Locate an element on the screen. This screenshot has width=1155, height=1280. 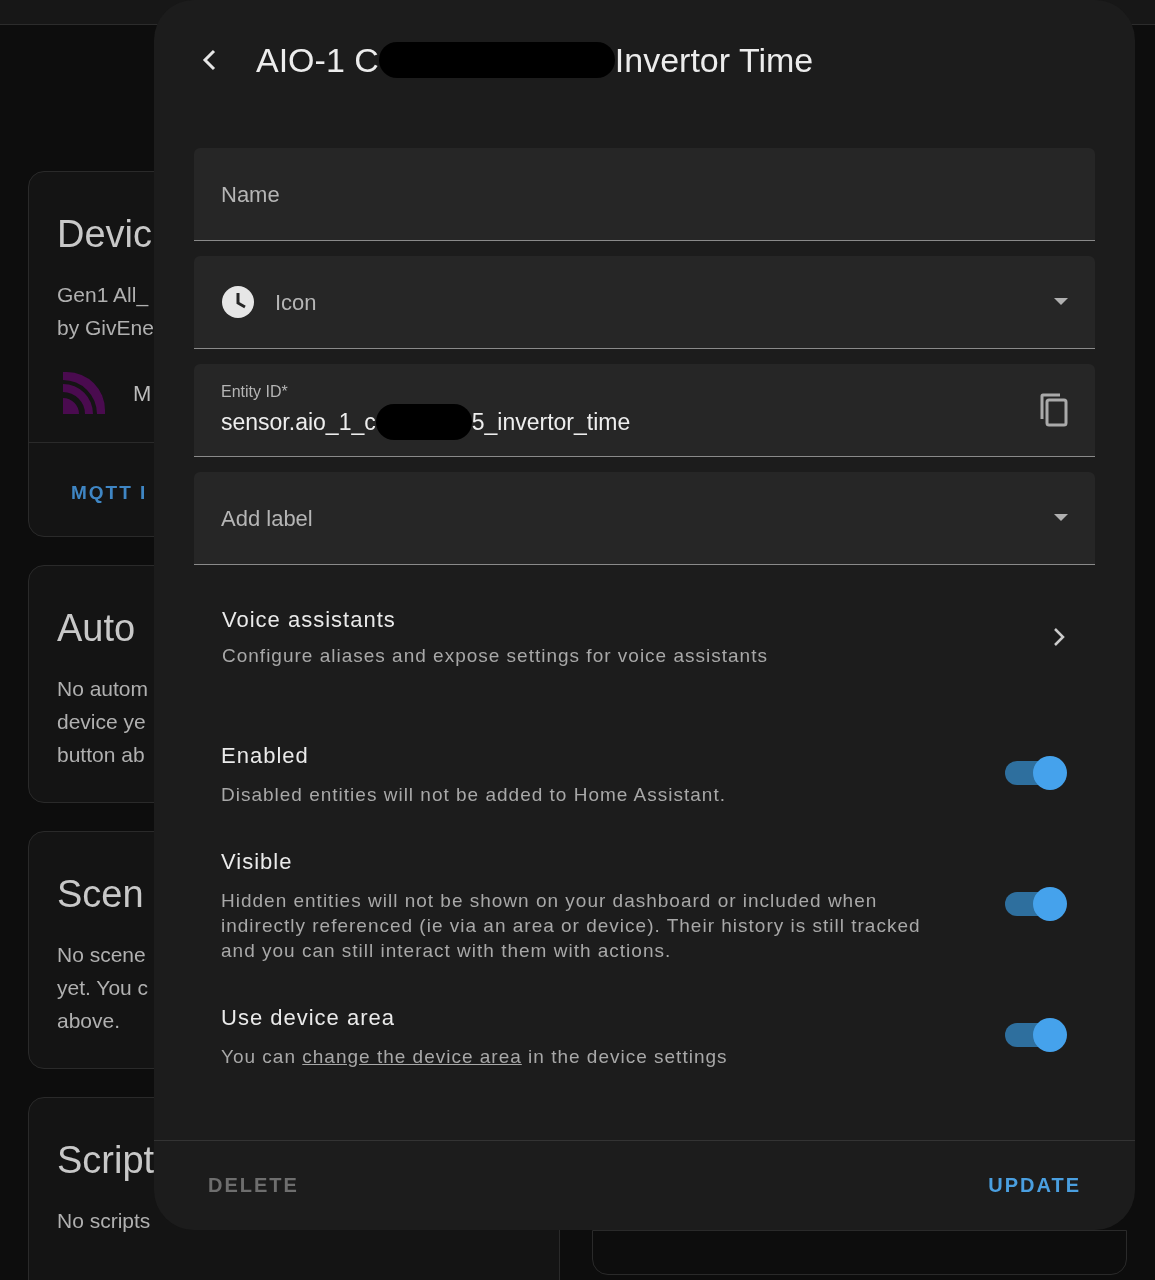
copy-icon is located at coordinates (1054, 410).